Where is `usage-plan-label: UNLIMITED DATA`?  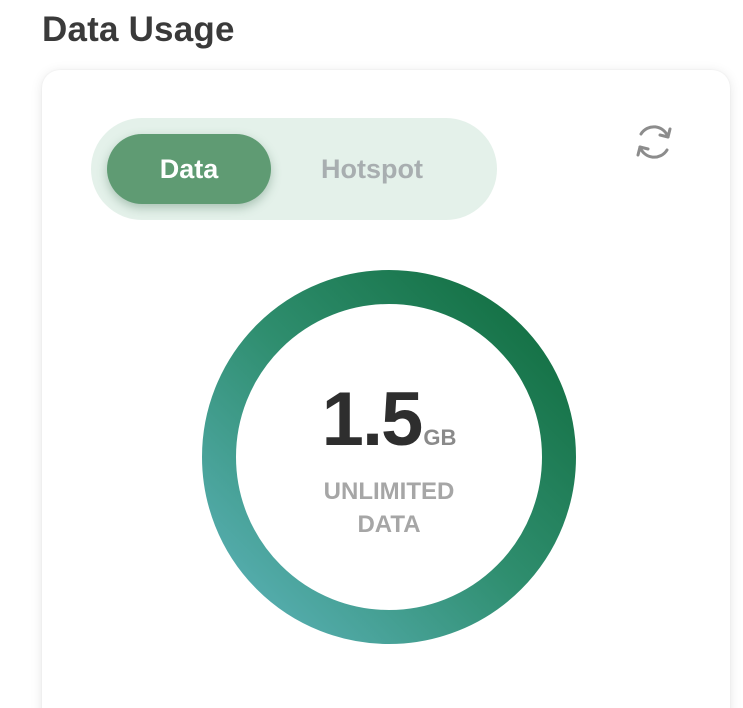
usage-plan-label: UNLIMITED DATA is located at coordinates (389, 508).